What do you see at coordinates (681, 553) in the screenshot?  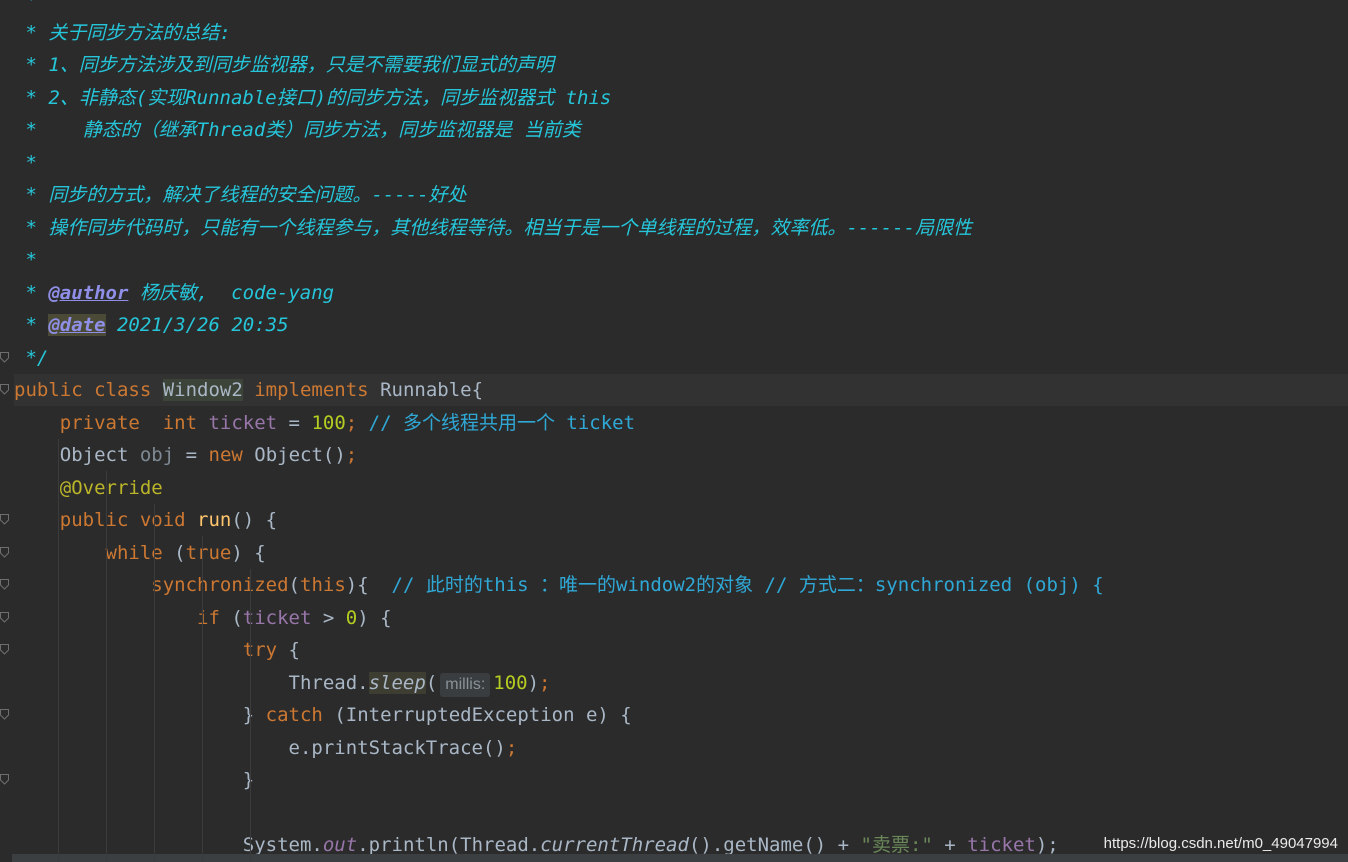 I see `code-line: while (true) {` at bounding box center [681, 553].